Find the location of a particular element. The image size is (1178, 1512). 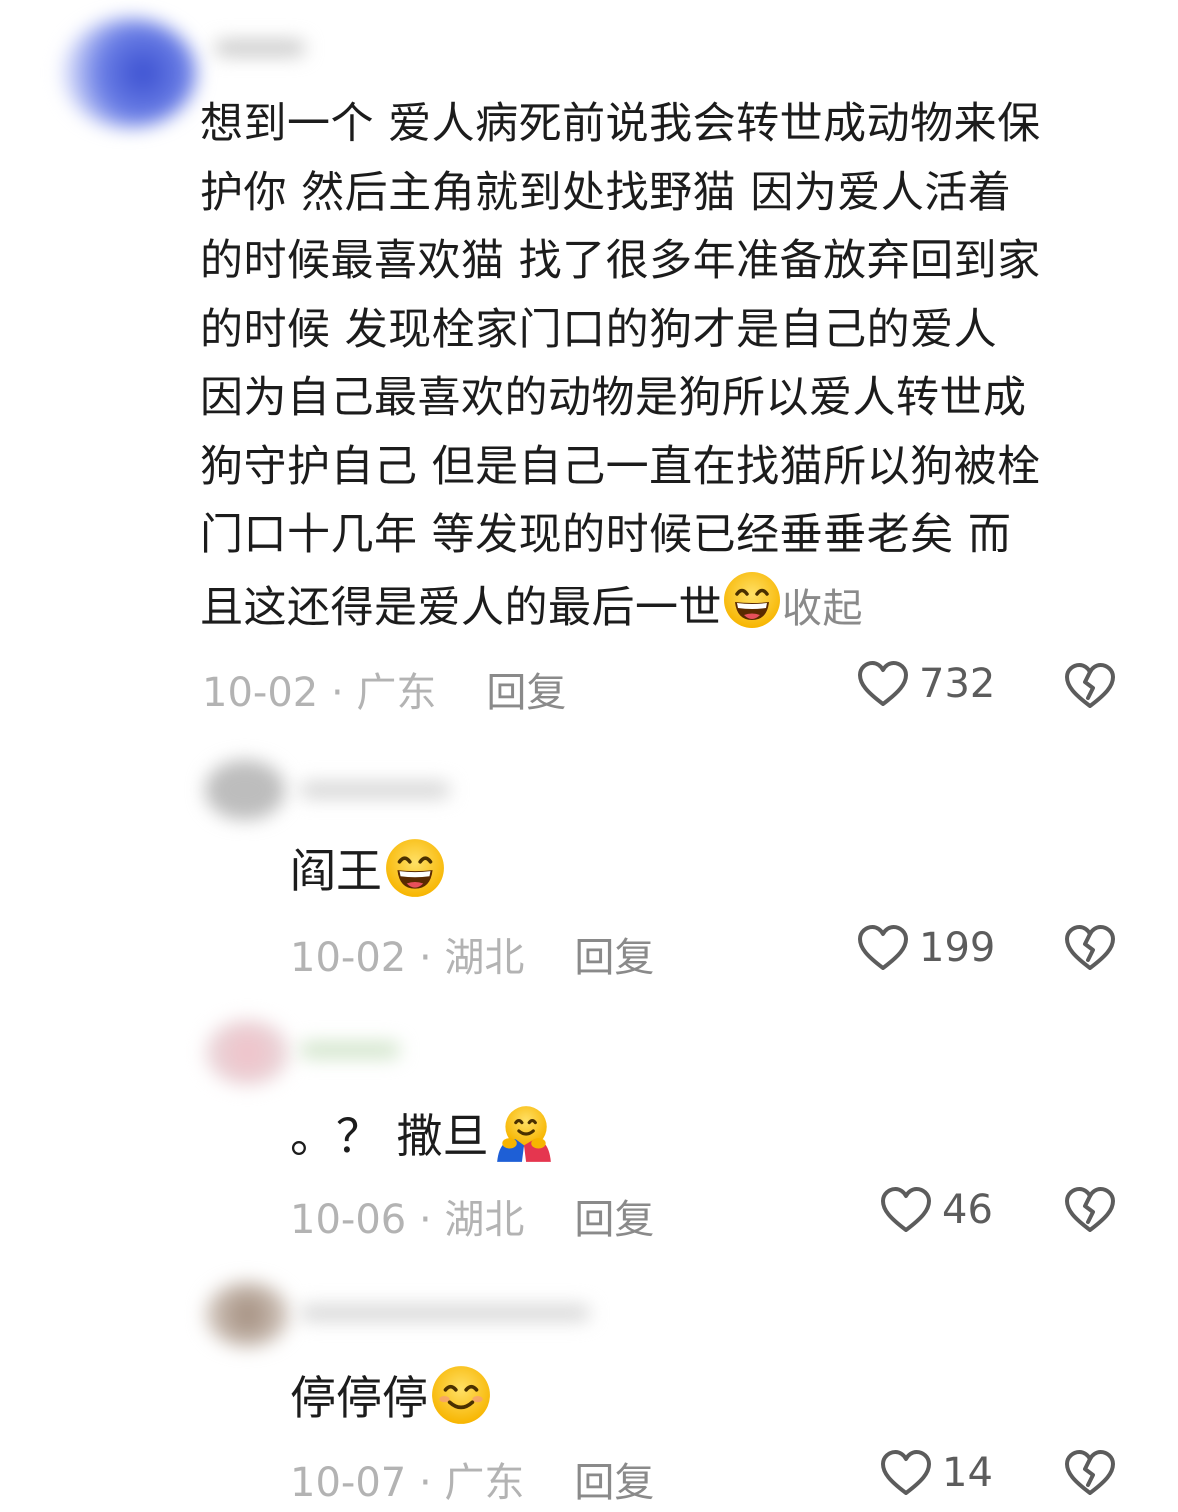

like-count: 199 is located at coordinates (957, 948).